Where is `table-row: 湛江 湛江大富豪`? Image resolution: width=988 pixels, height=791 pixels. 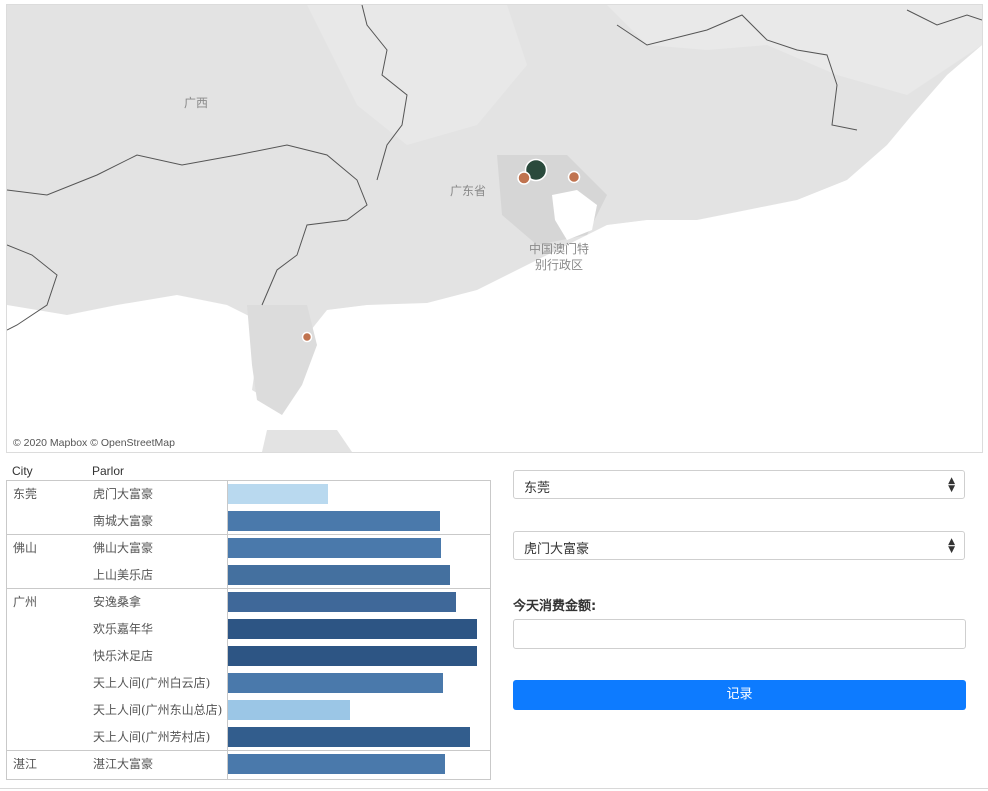
table-row: 湛江 湛江大富豪 is located at coordinates (248, 764).